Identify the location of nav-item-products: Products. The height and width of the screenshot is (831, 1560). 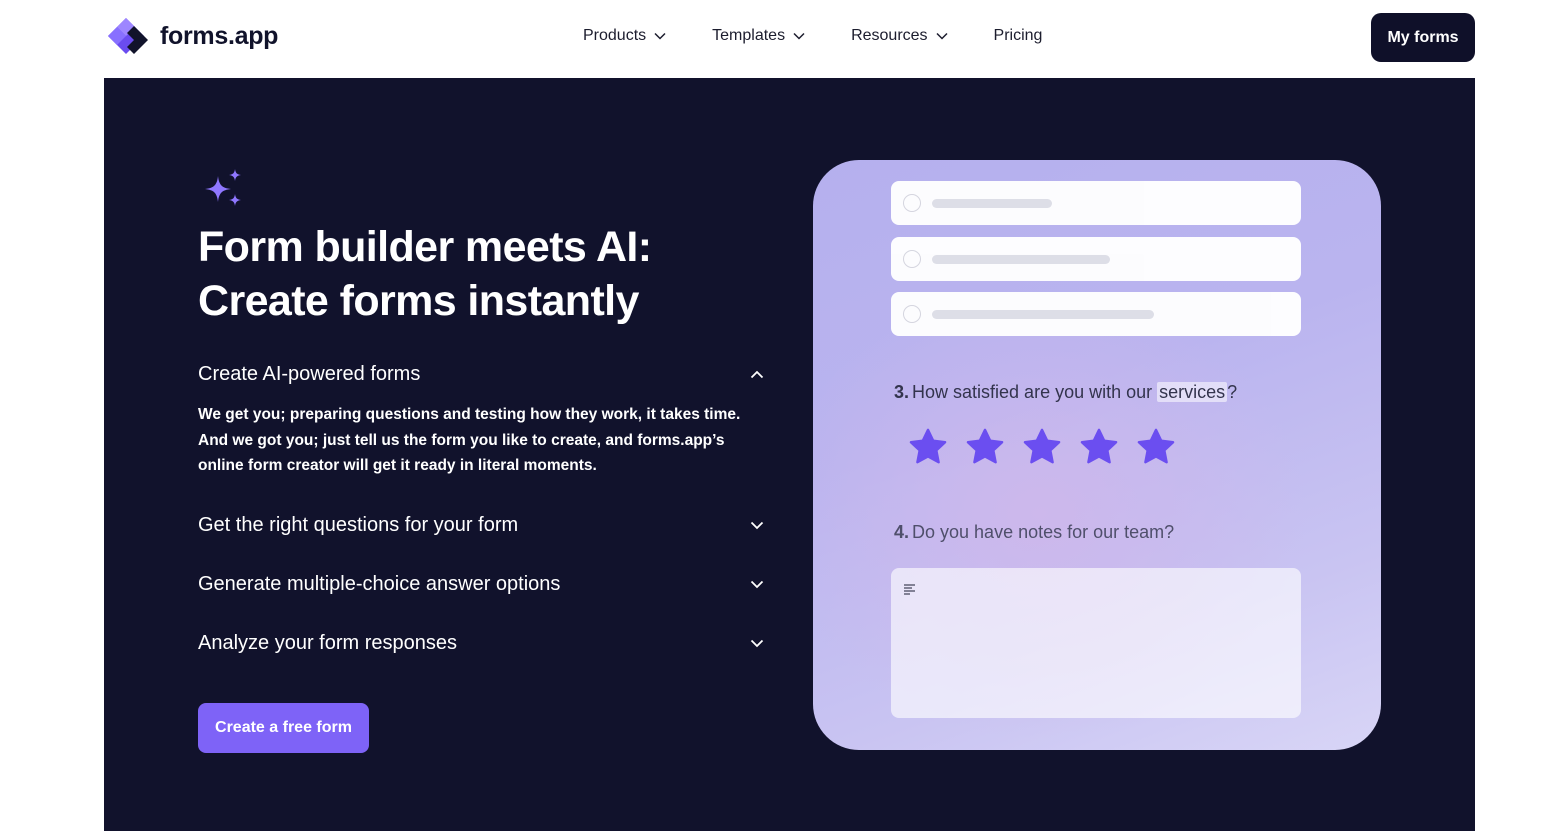
(624, 36).